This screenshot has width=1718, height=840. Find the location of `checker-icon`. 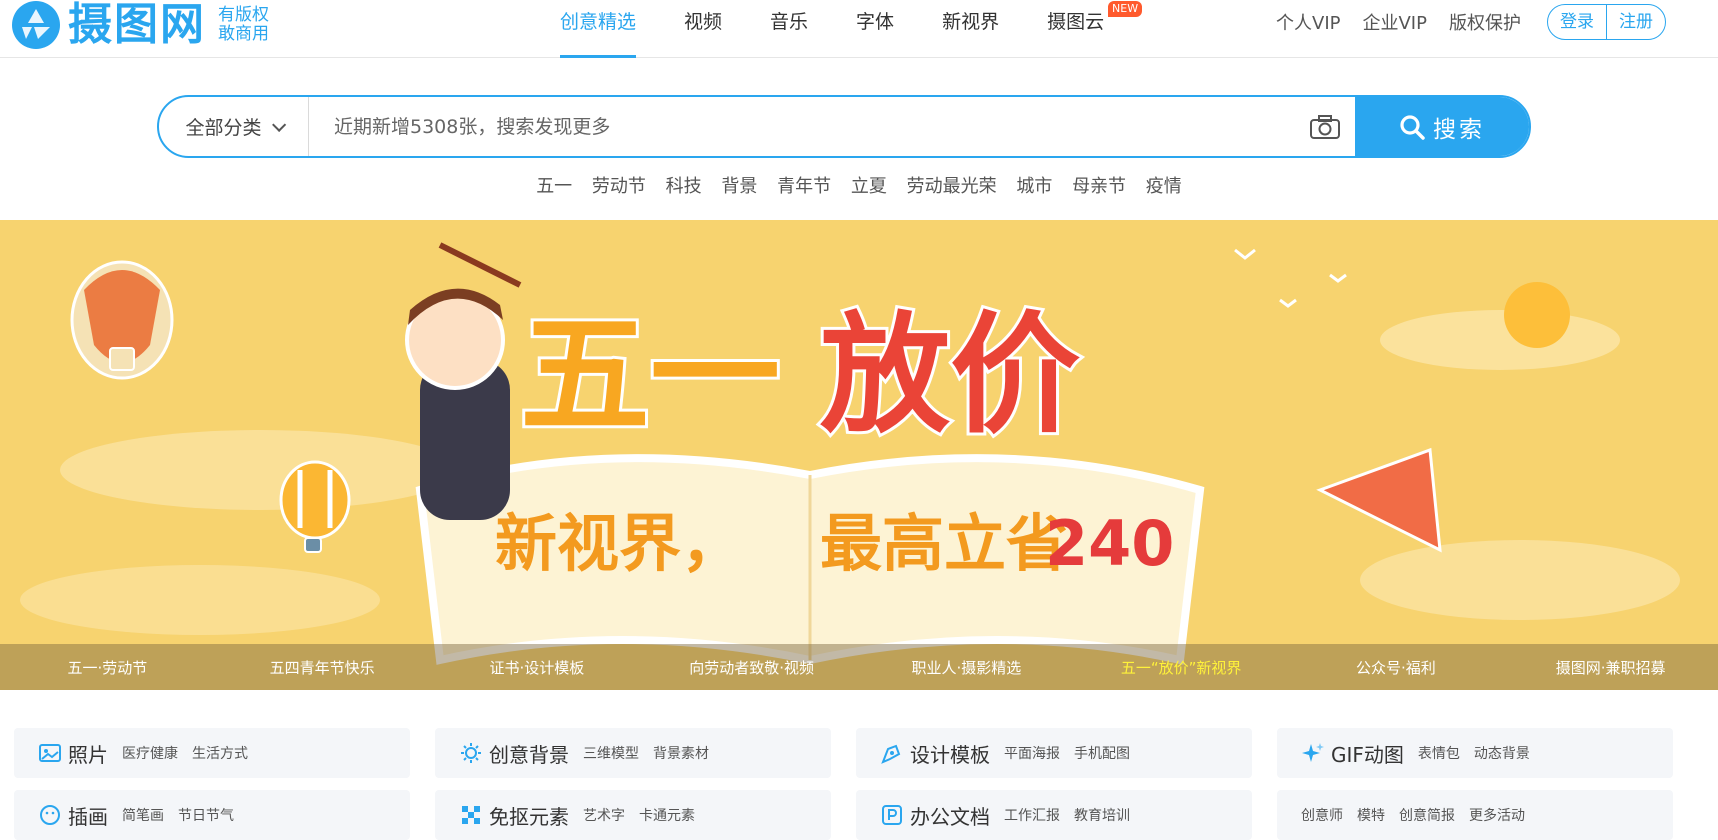

checker-icon is located at coordinates (471, 815).